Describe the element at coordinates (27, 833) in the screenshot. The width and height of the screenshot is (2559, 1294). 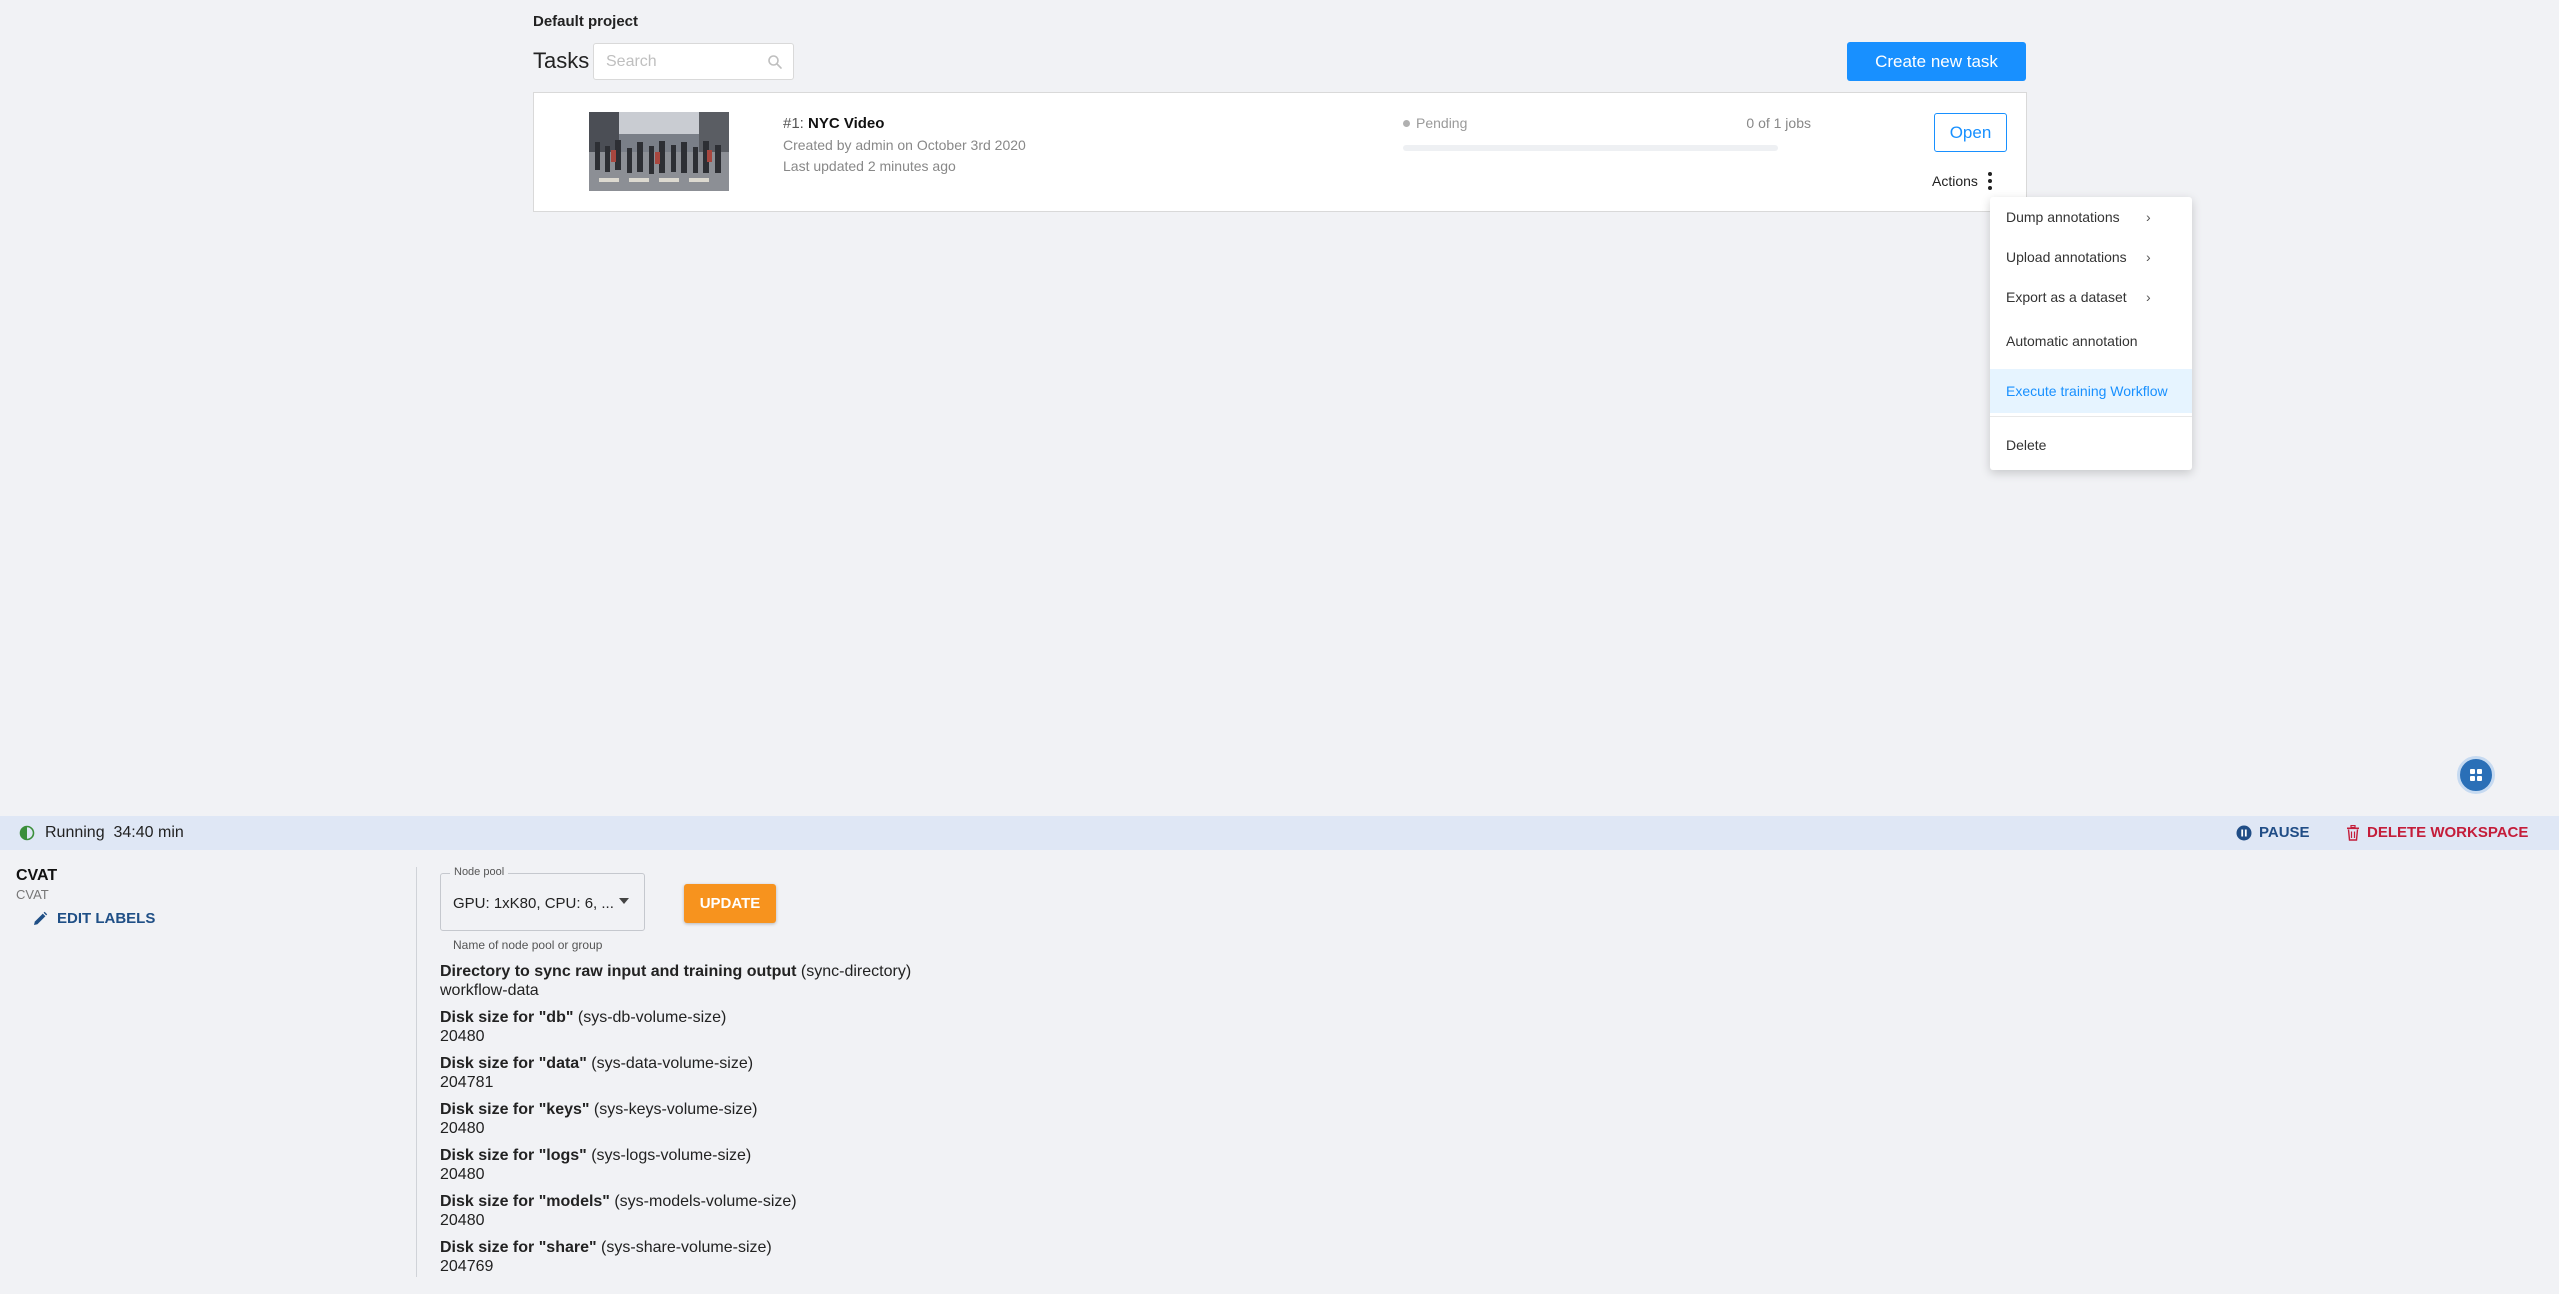
I see `half-circle-icon` at that location.